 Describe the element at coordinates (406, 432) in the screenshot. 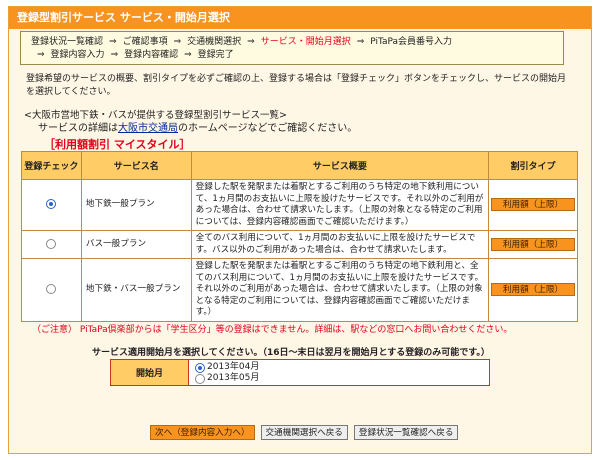

I see `back-to-list-button: 登録状況一覧確認へ戻る` at that location.